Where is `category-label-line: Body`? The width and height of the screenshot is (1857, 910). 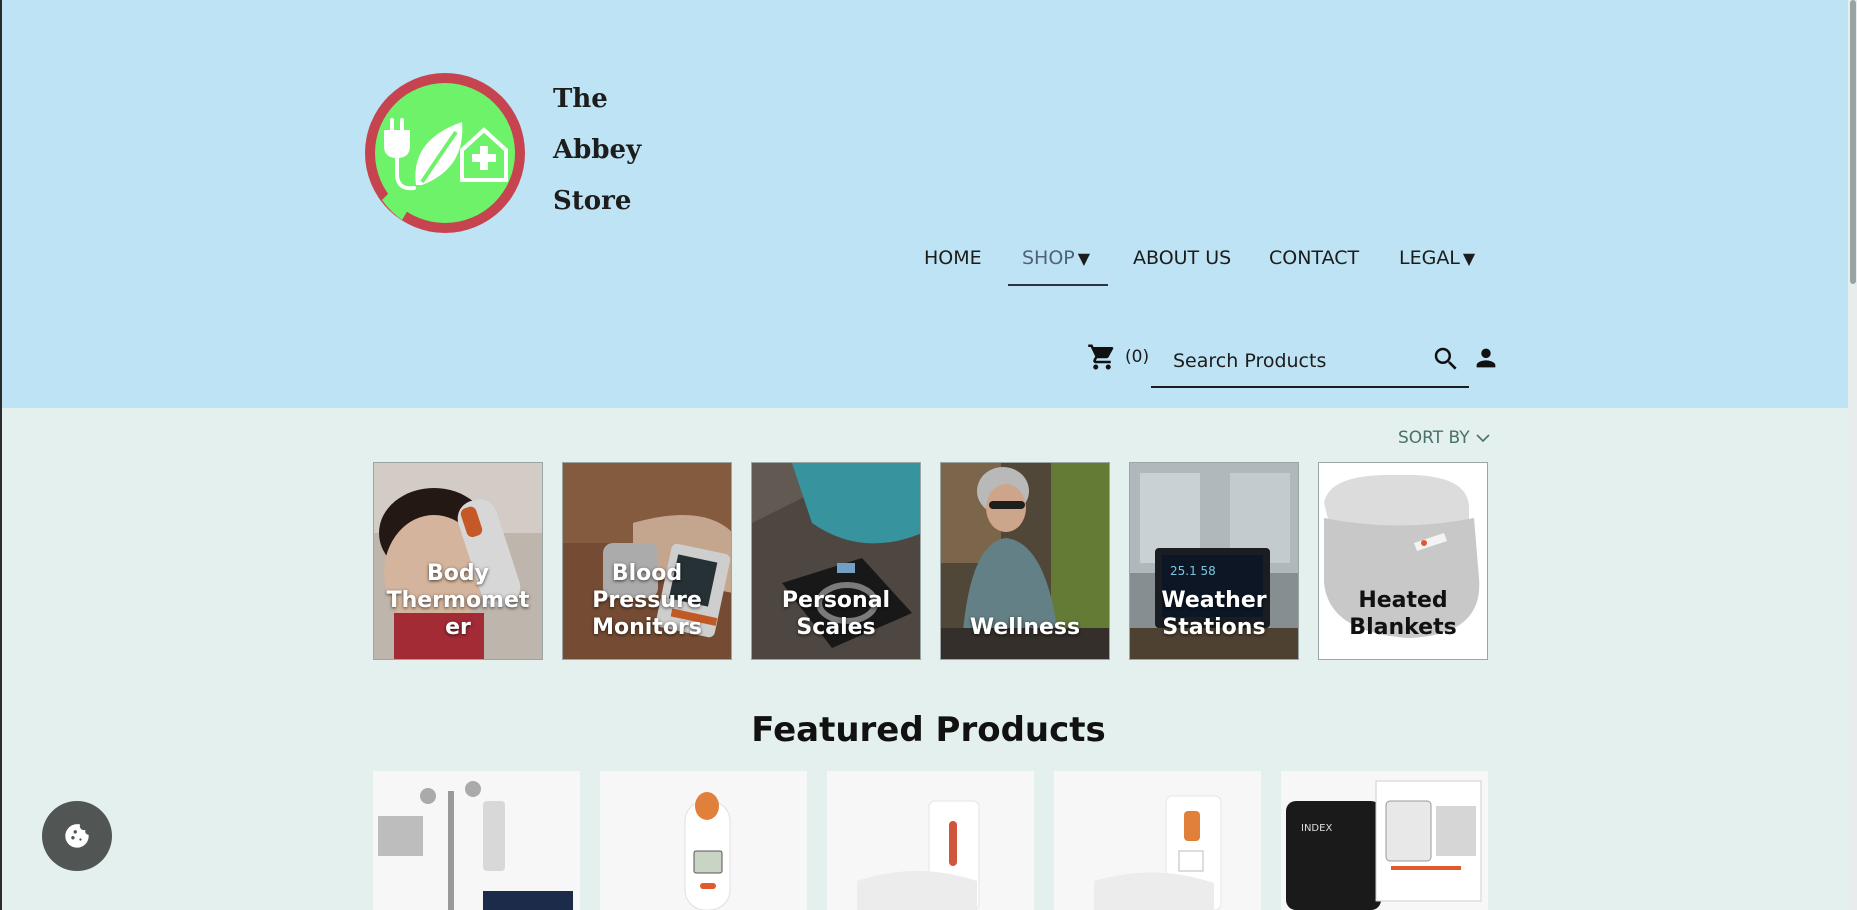 category-label-line: Body is located at coordinates (458, 573).